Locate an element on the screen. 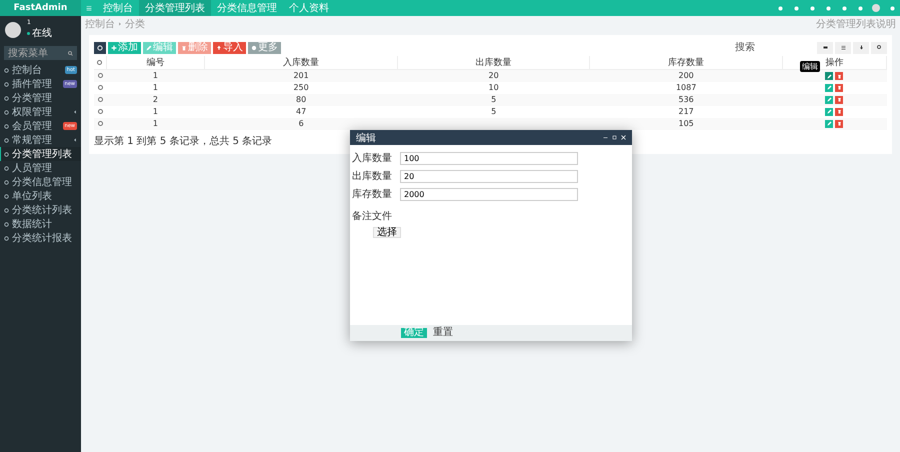 The height and width of the screenshot is (452, 900). table-cell: 200 is located at coordinates (686, 75).